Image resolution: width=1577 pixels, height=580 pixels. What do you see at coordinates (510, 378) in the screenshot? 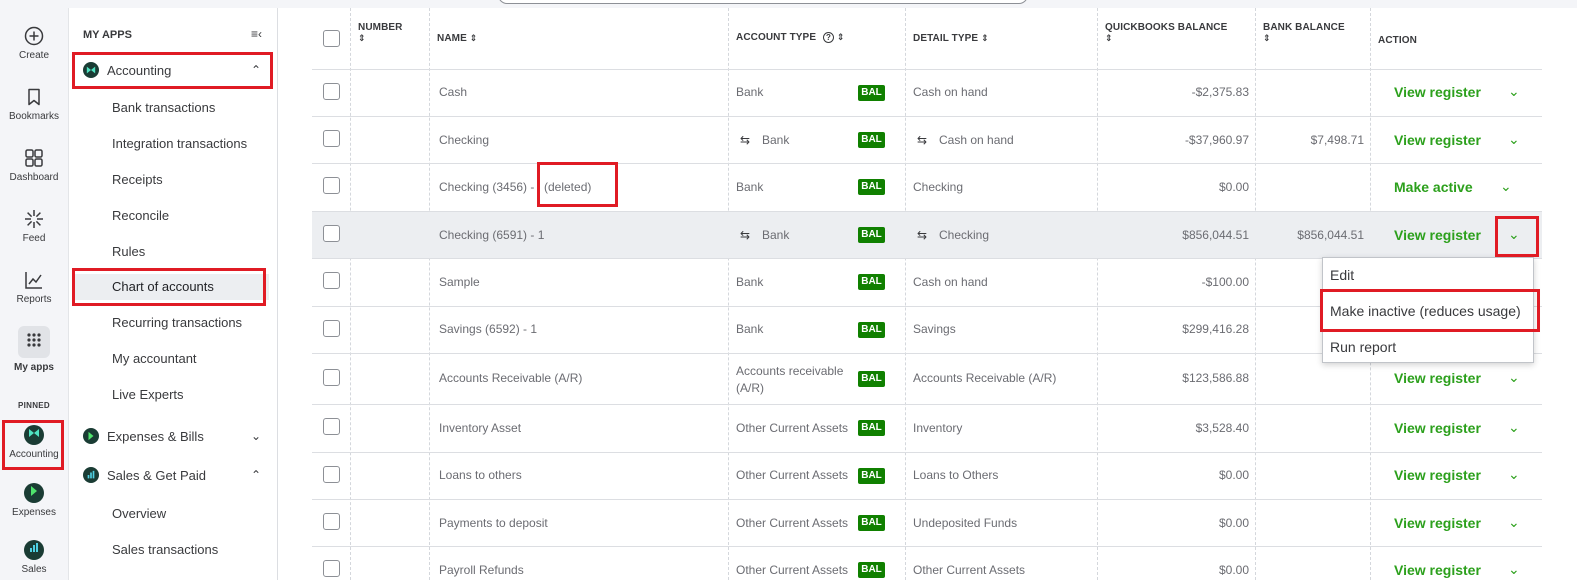
I see `account-name: Accounts Receivable (A/R)` at bounding box center [510, 378].